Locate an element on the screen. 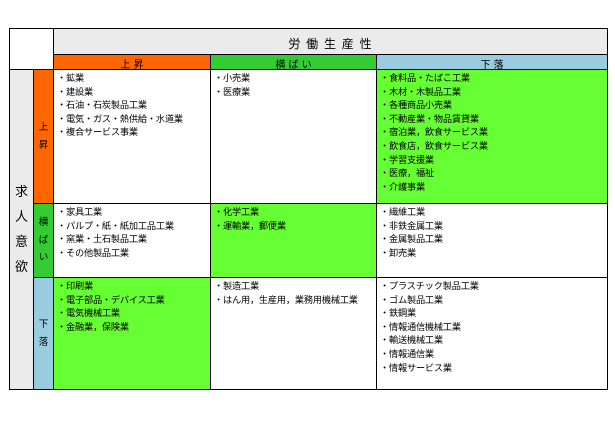  industry-list: ・家具工業・パルプ・紙・紙加工品工業 ・窯業・土石製品工業 ・その他製品工業 is located at coordinates (132, 232).